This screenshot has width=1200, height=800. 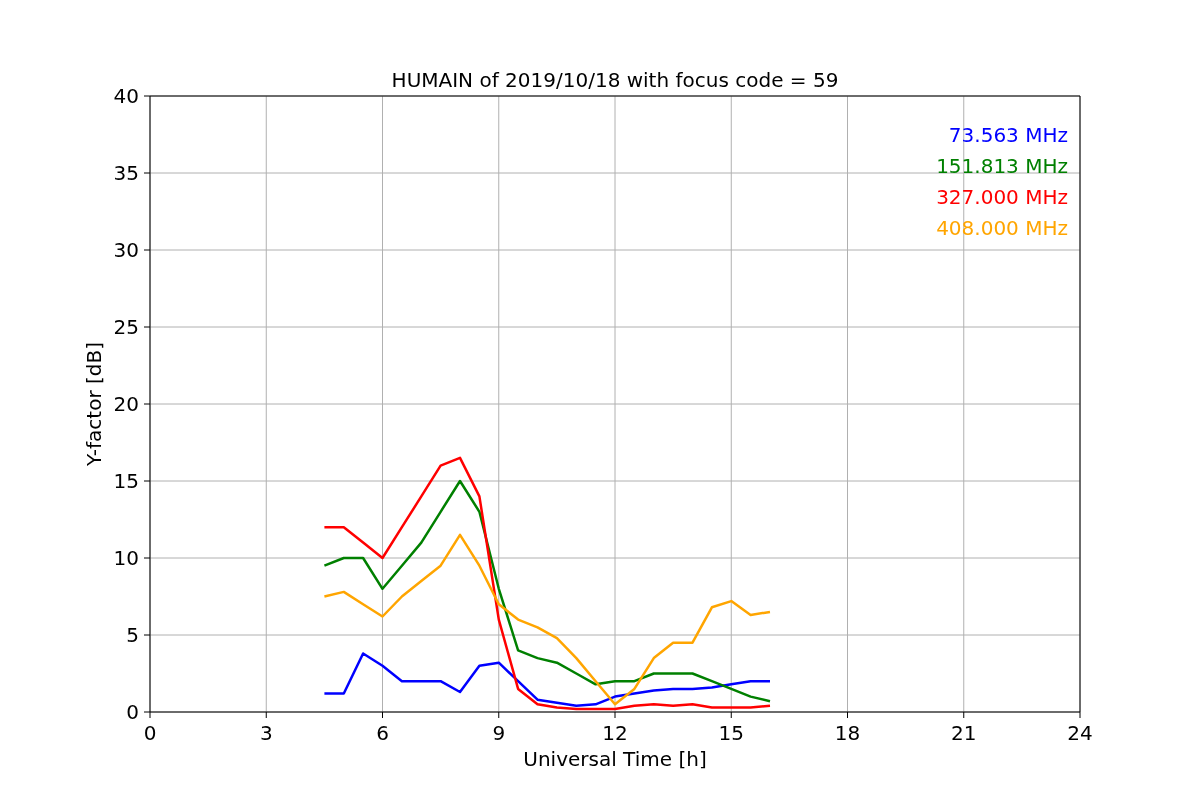 What do you see at coordinates (126, 96) in the screenshot?
I see `tick-label: 40` at bounding box center [126, 96].